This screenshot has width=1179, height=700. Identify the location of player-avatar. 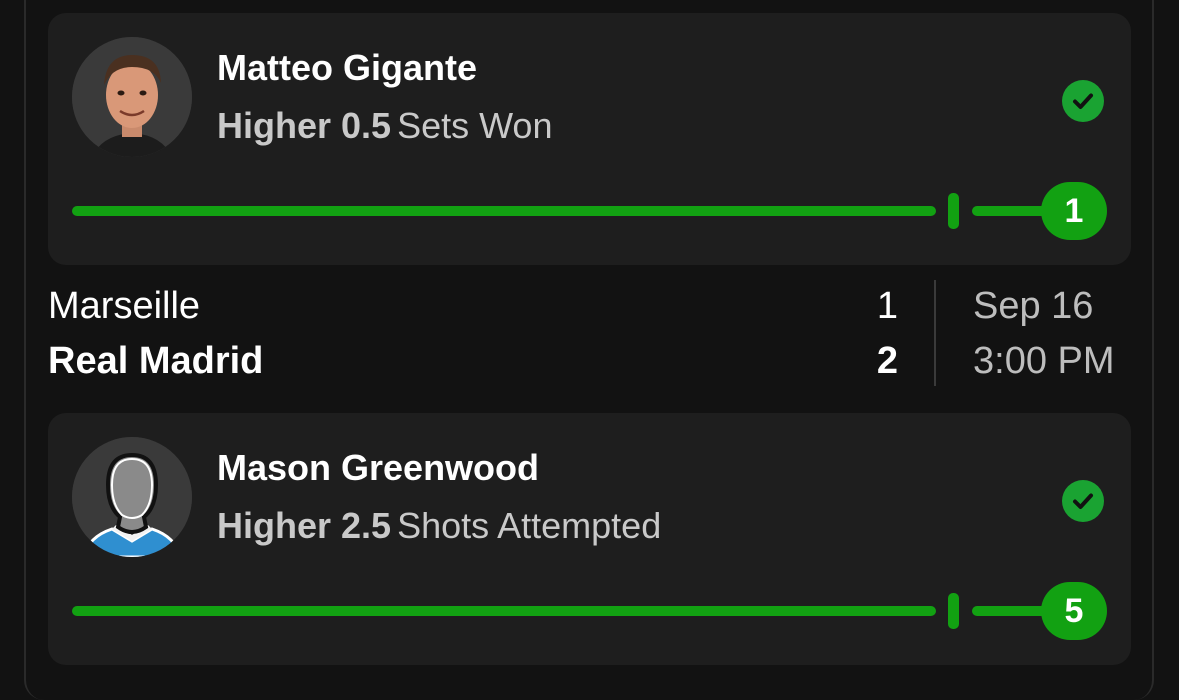
(132, 97).